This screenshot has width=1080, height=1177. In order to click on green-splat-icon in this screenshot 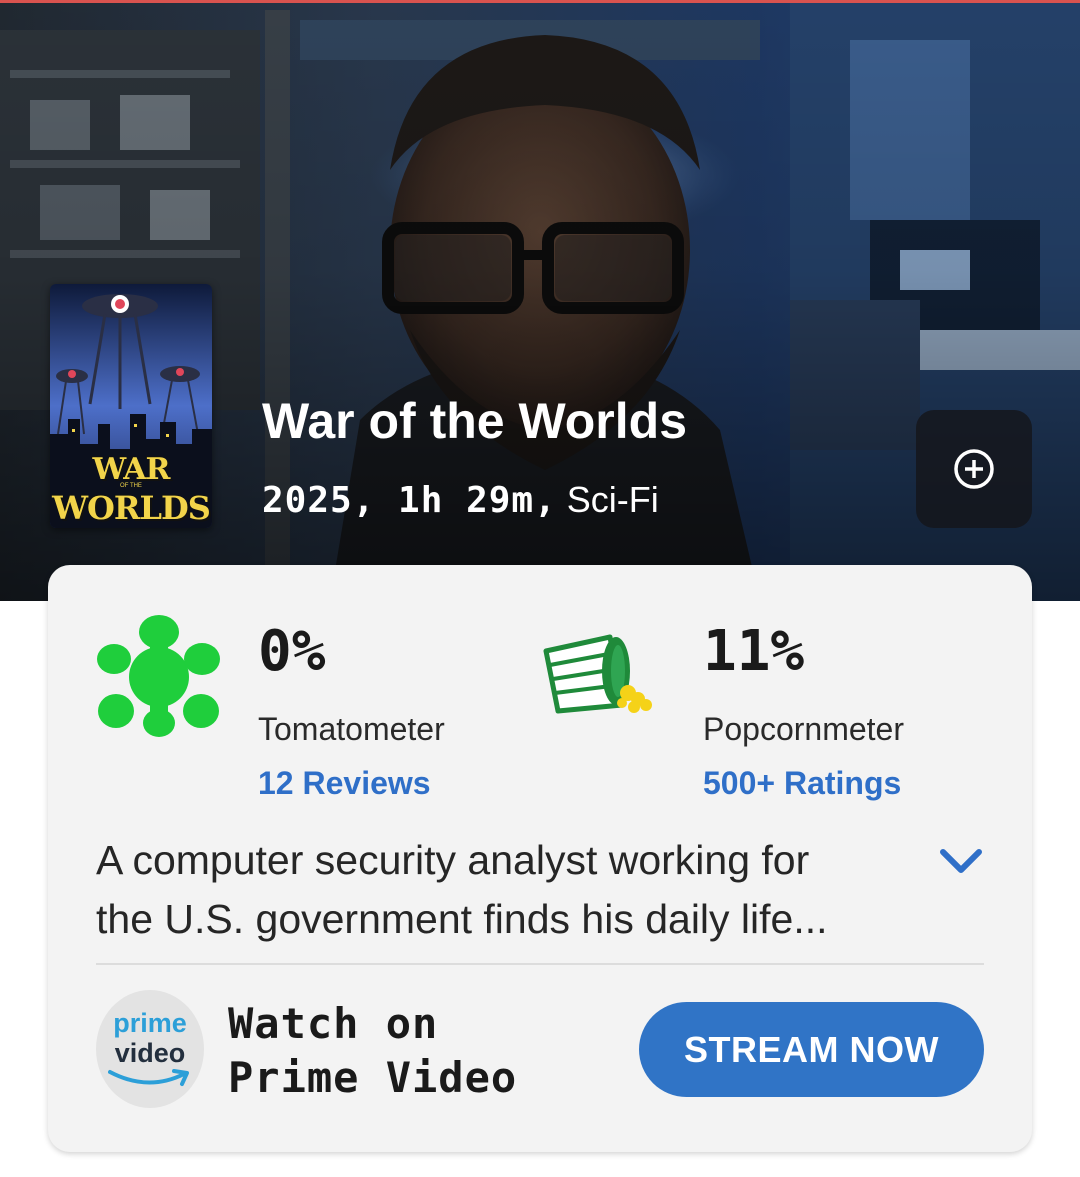, I will do `click(158, 676)`.